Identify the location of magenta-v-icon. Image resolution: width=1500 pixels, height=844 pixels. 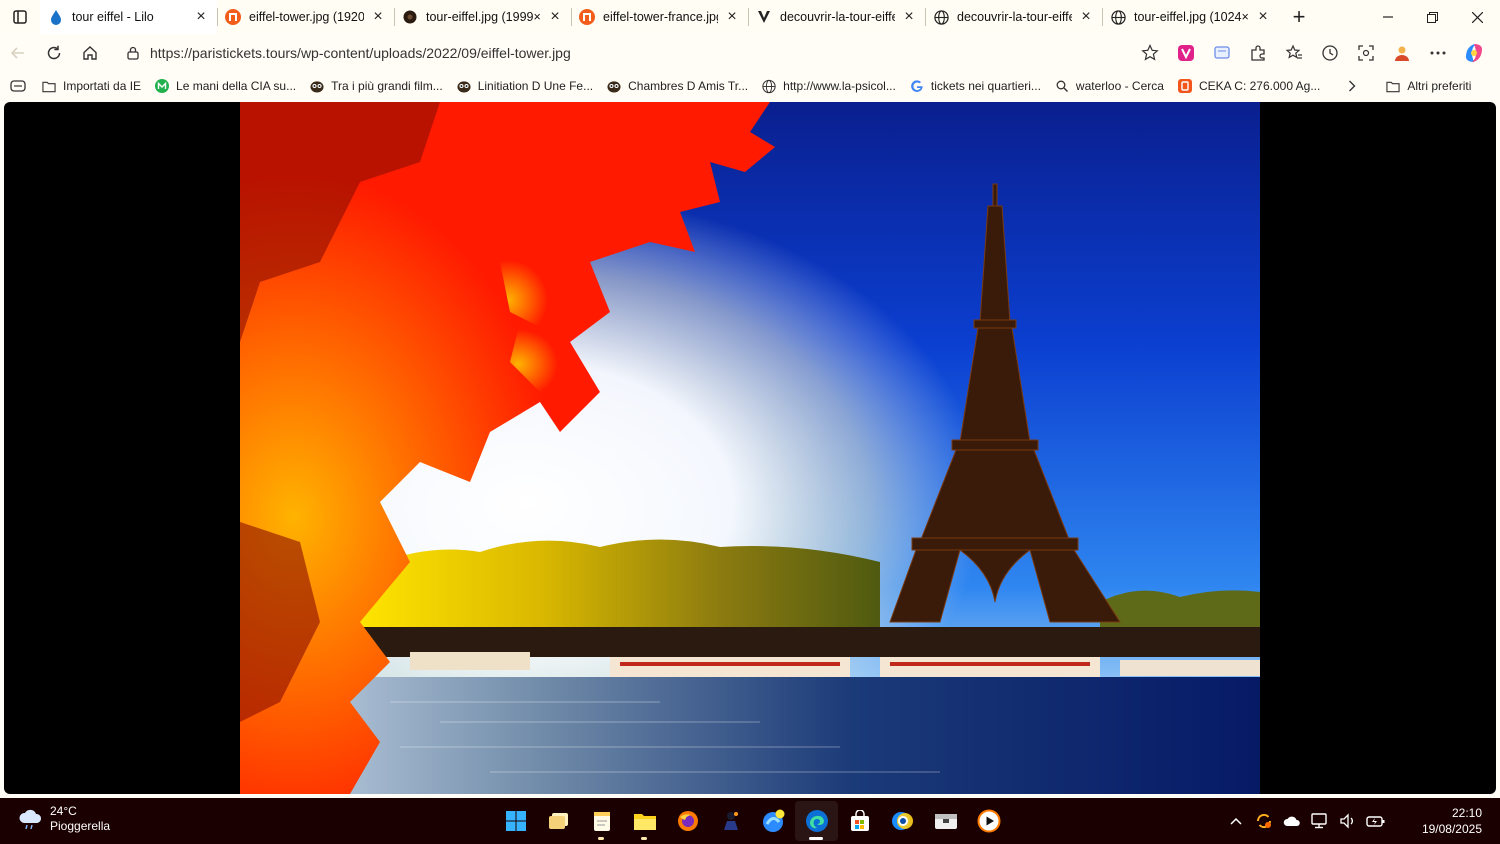
(1186, 53).